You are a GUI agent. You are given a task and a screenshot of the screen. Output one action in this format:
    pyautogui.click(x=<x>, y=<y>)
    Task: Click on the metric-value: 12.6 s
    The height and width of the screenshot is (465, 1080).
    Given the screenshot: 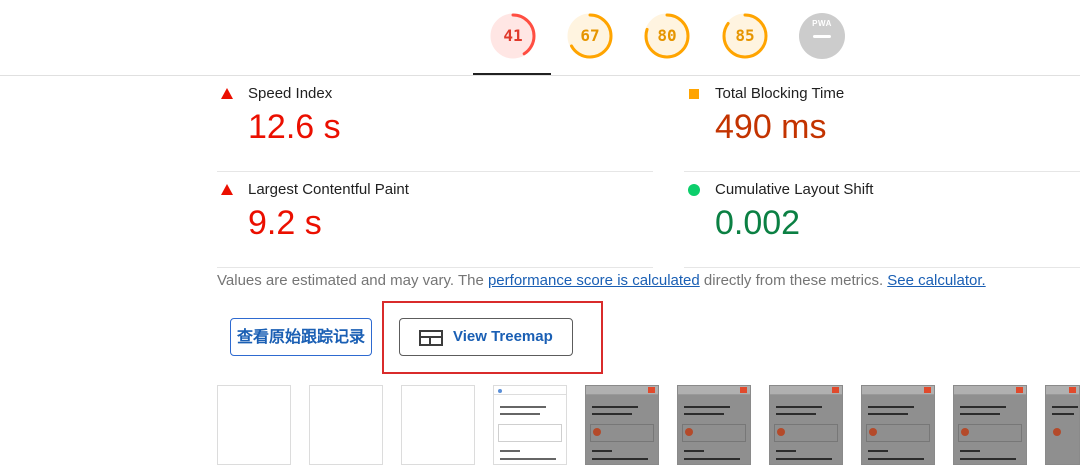 What is the action you would take?
    pyautogui.click(x=294, y=127)
    